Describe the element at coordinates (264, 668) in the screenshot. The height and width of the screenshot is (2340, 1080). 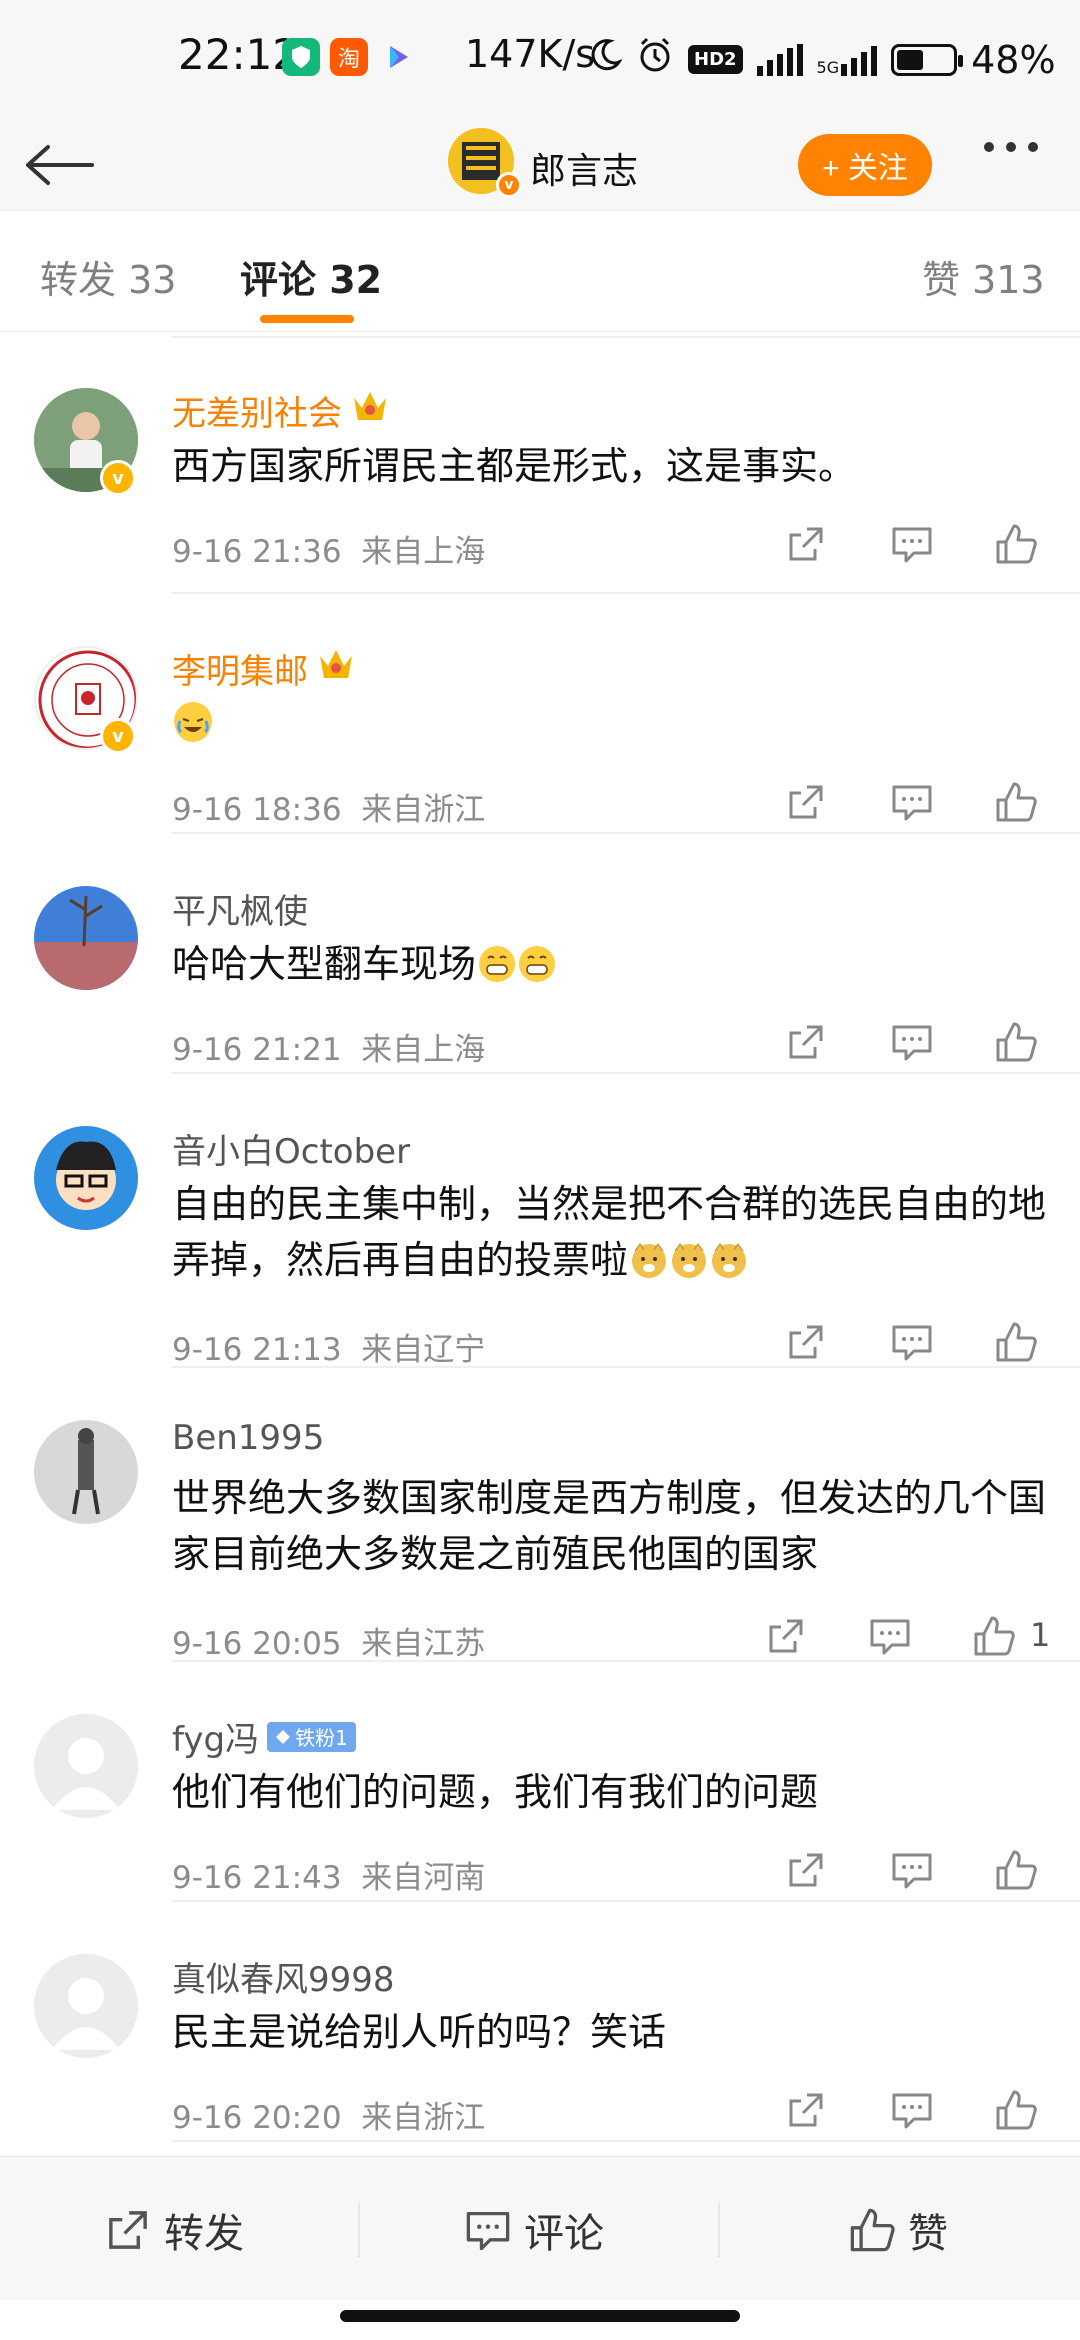
I see `comment-username: 李明集邮` at that location.